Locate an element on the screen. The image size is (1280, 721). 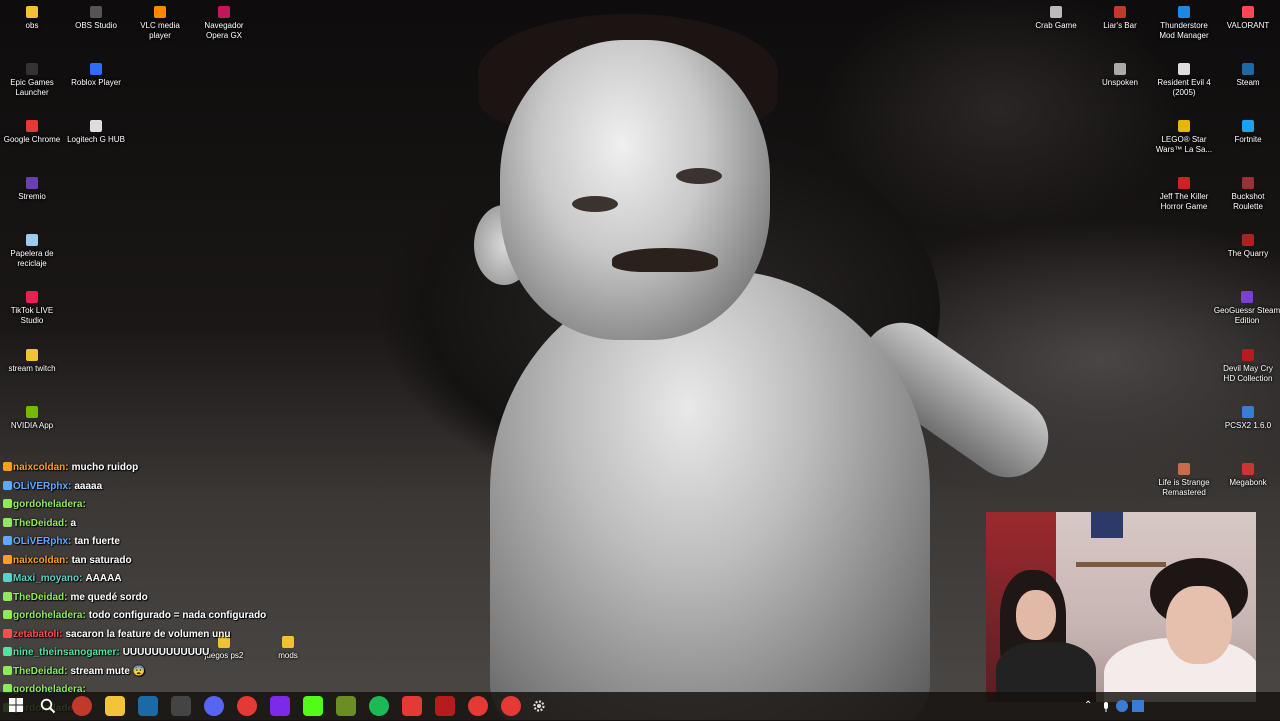
desktop-icon-opera-gx: Navegador Opera GX is located at coordinates (224, 23).